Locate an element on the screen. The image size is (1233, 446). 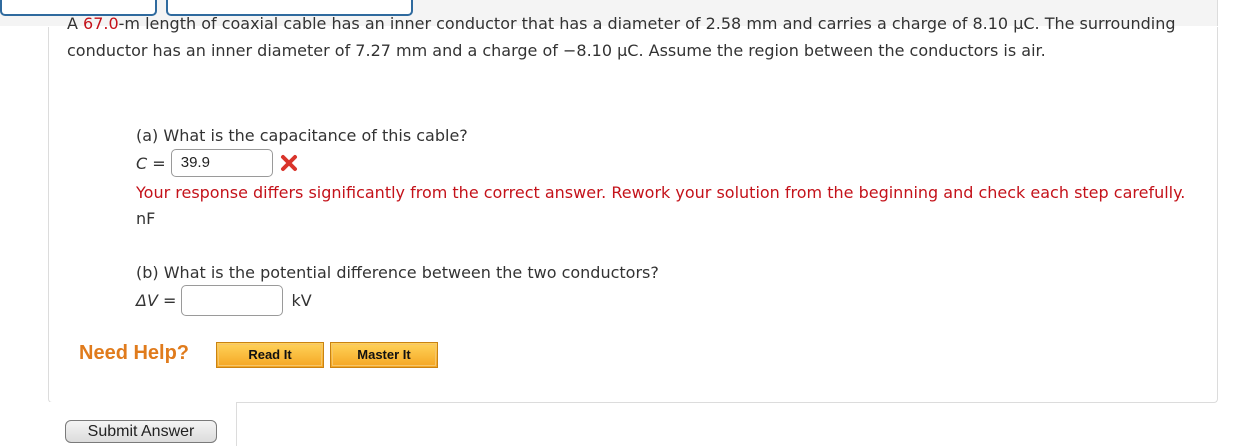
part-a-answer-line: C = 39.9 is located at coordinates (217, 163).